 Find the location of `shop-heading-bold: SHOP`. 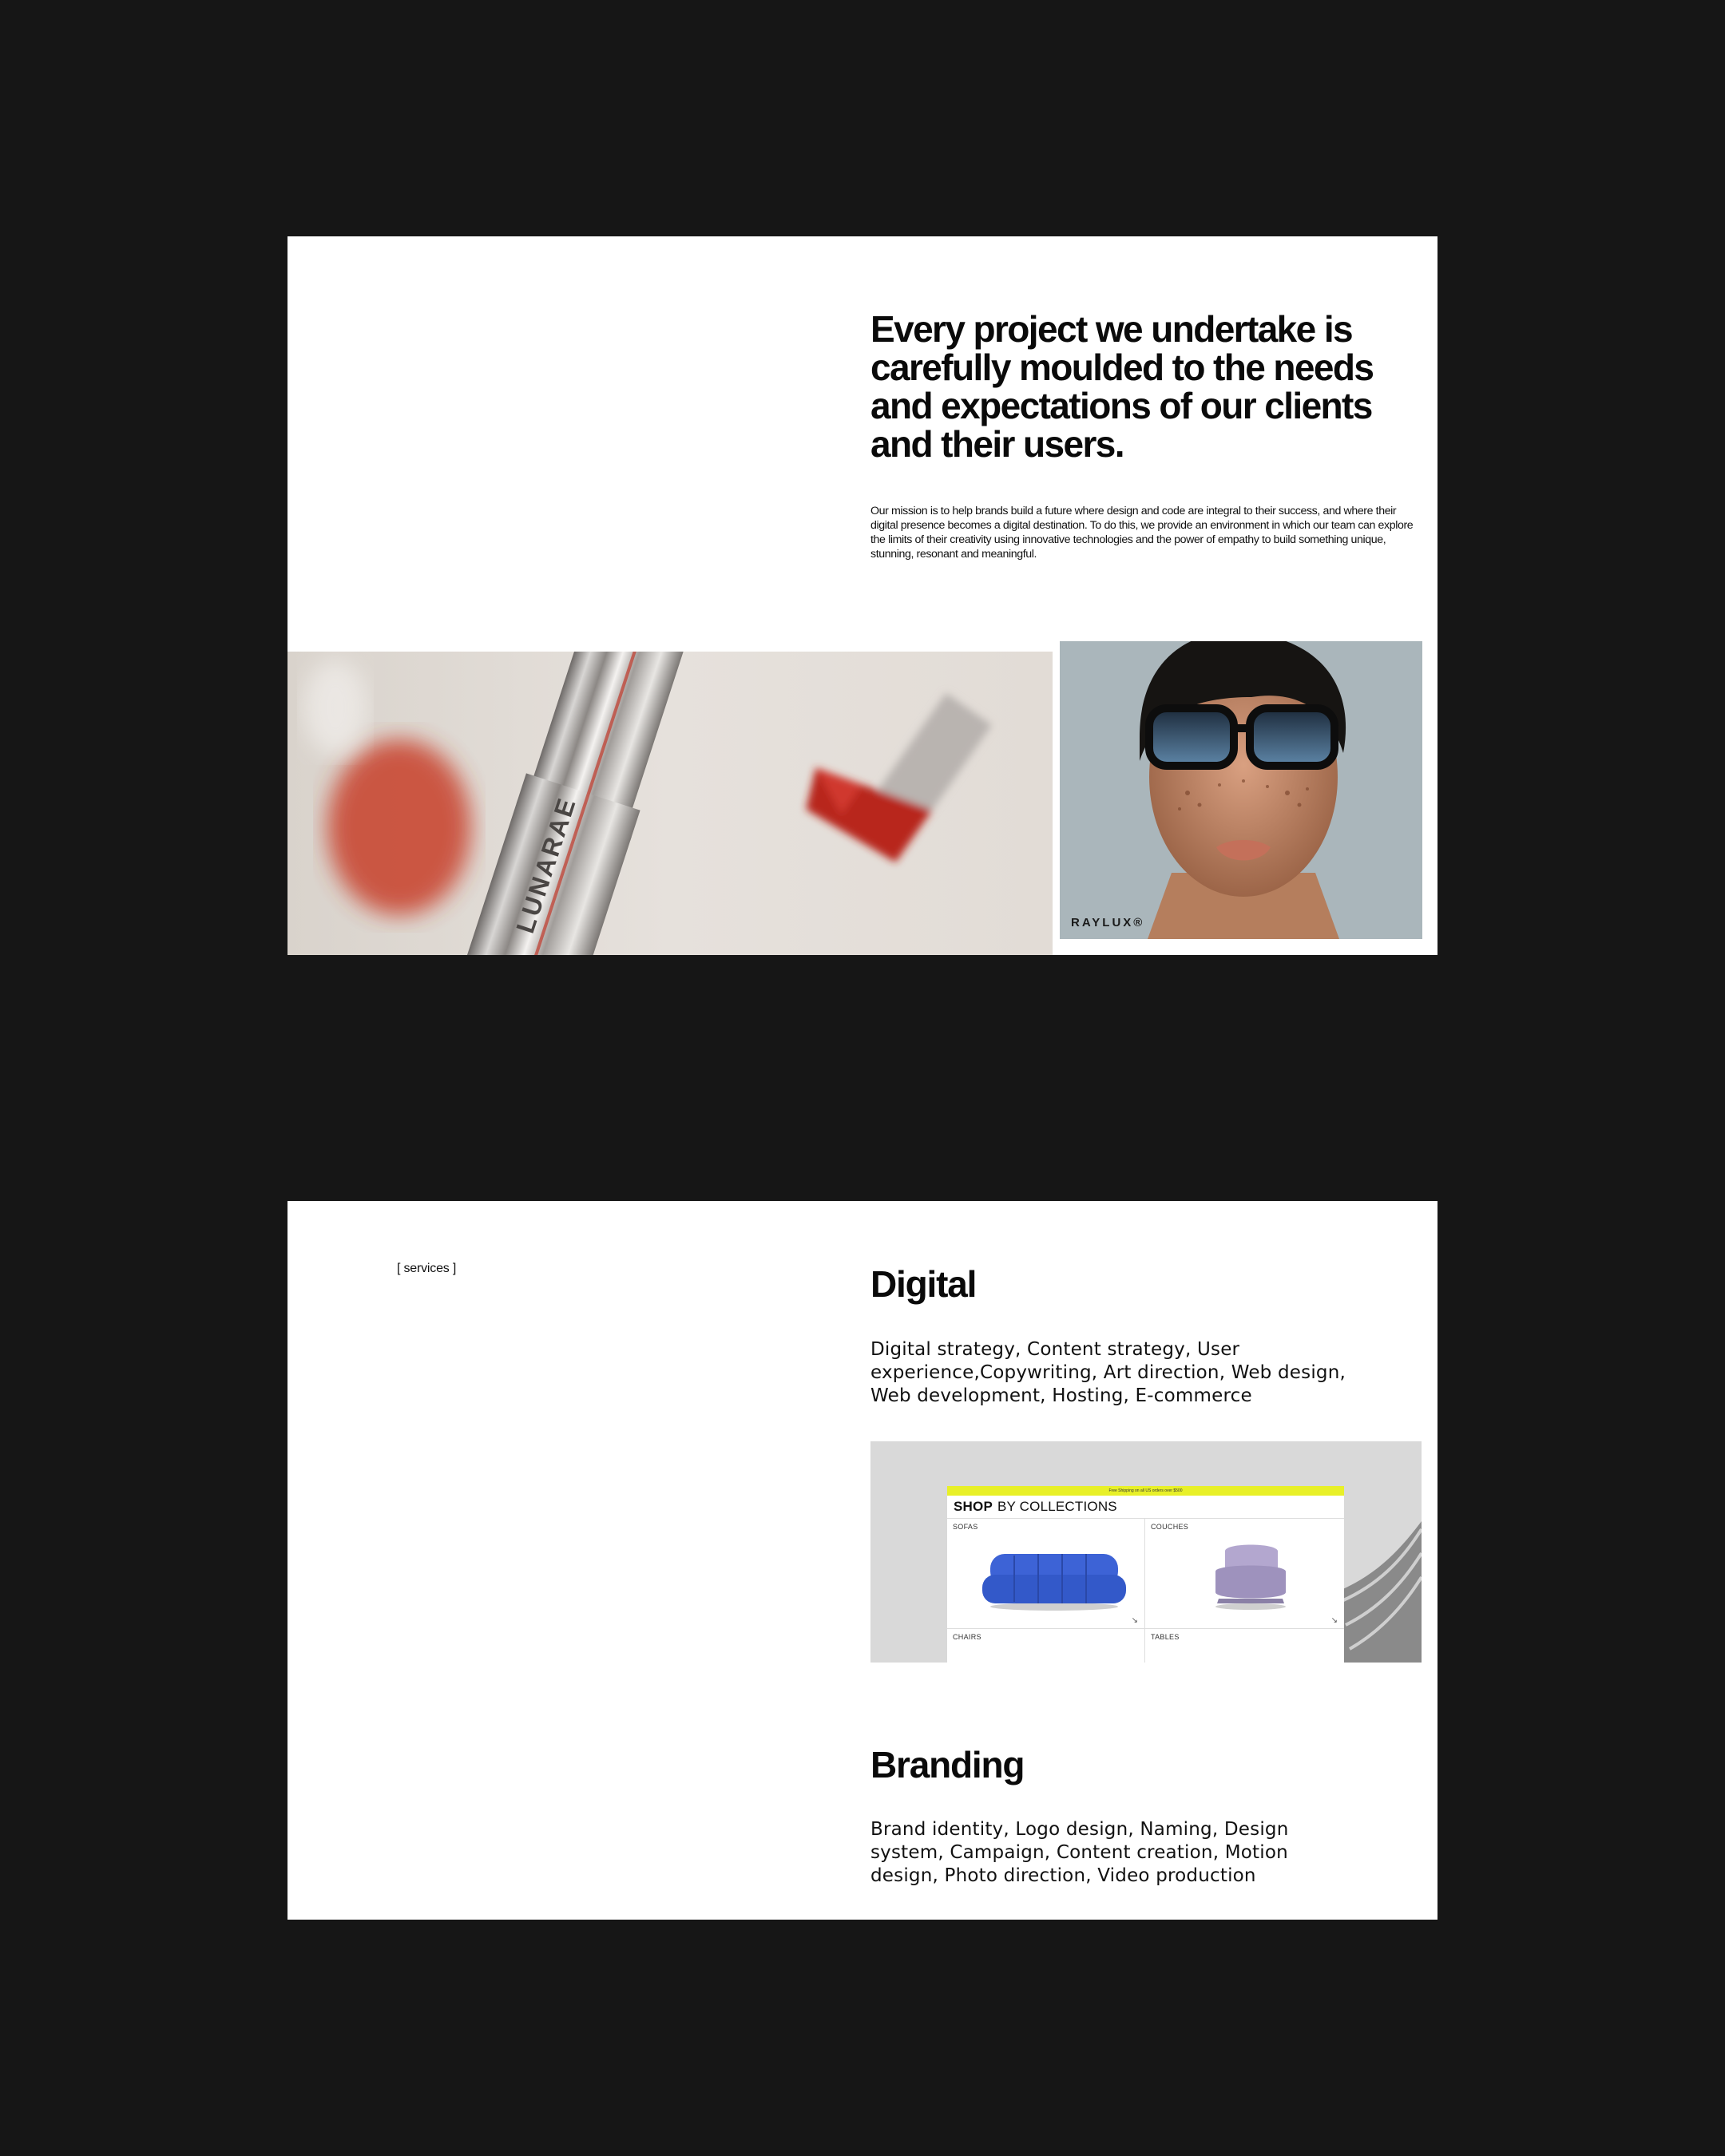

shop-heading-bold: SHOP is located at coordinates (974, 1506).